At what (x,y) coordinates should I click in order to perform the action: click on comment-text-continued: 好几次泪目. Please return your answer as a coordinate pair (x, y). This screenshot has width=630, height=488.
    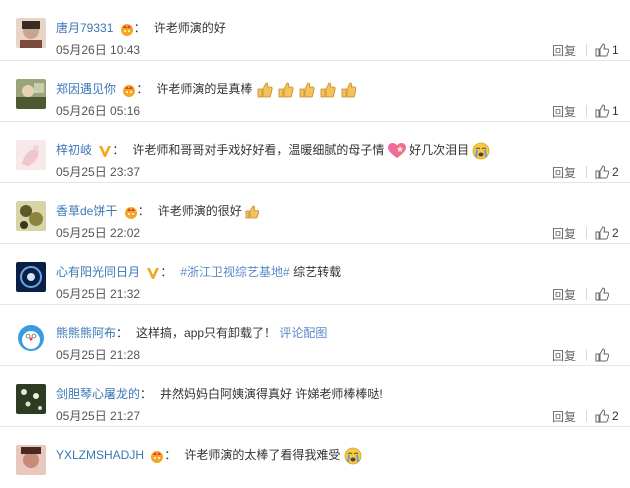
    Looking at the image, I should click on (439, 150).